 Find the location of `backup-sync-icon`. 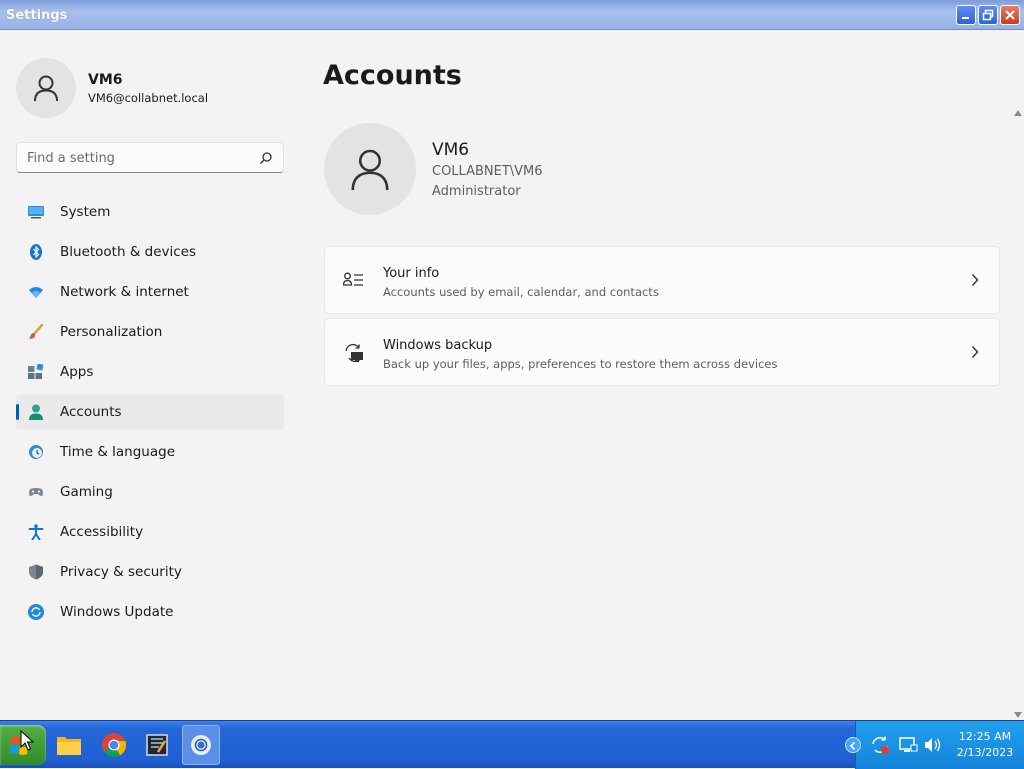

backup-sync-icon is located at coordinates (354, 353).